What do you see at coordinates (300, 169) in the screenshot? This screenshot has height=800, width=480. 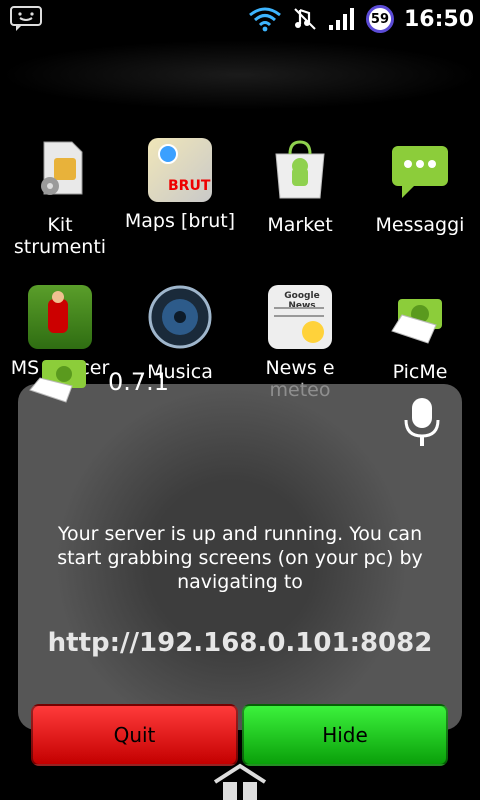 I see `market-icon` at bounding box center [300, 169].